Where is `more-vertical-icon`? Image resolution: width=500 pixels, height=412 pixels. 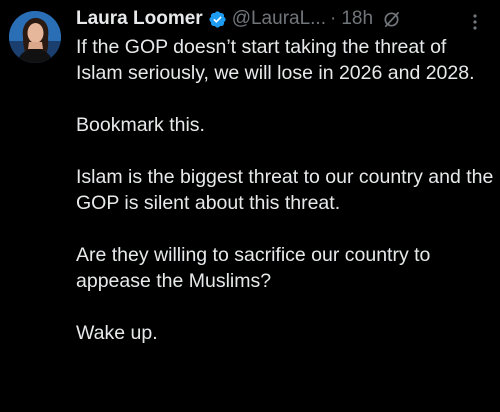
more-vertical-icon is located at coordinates (475, 22).